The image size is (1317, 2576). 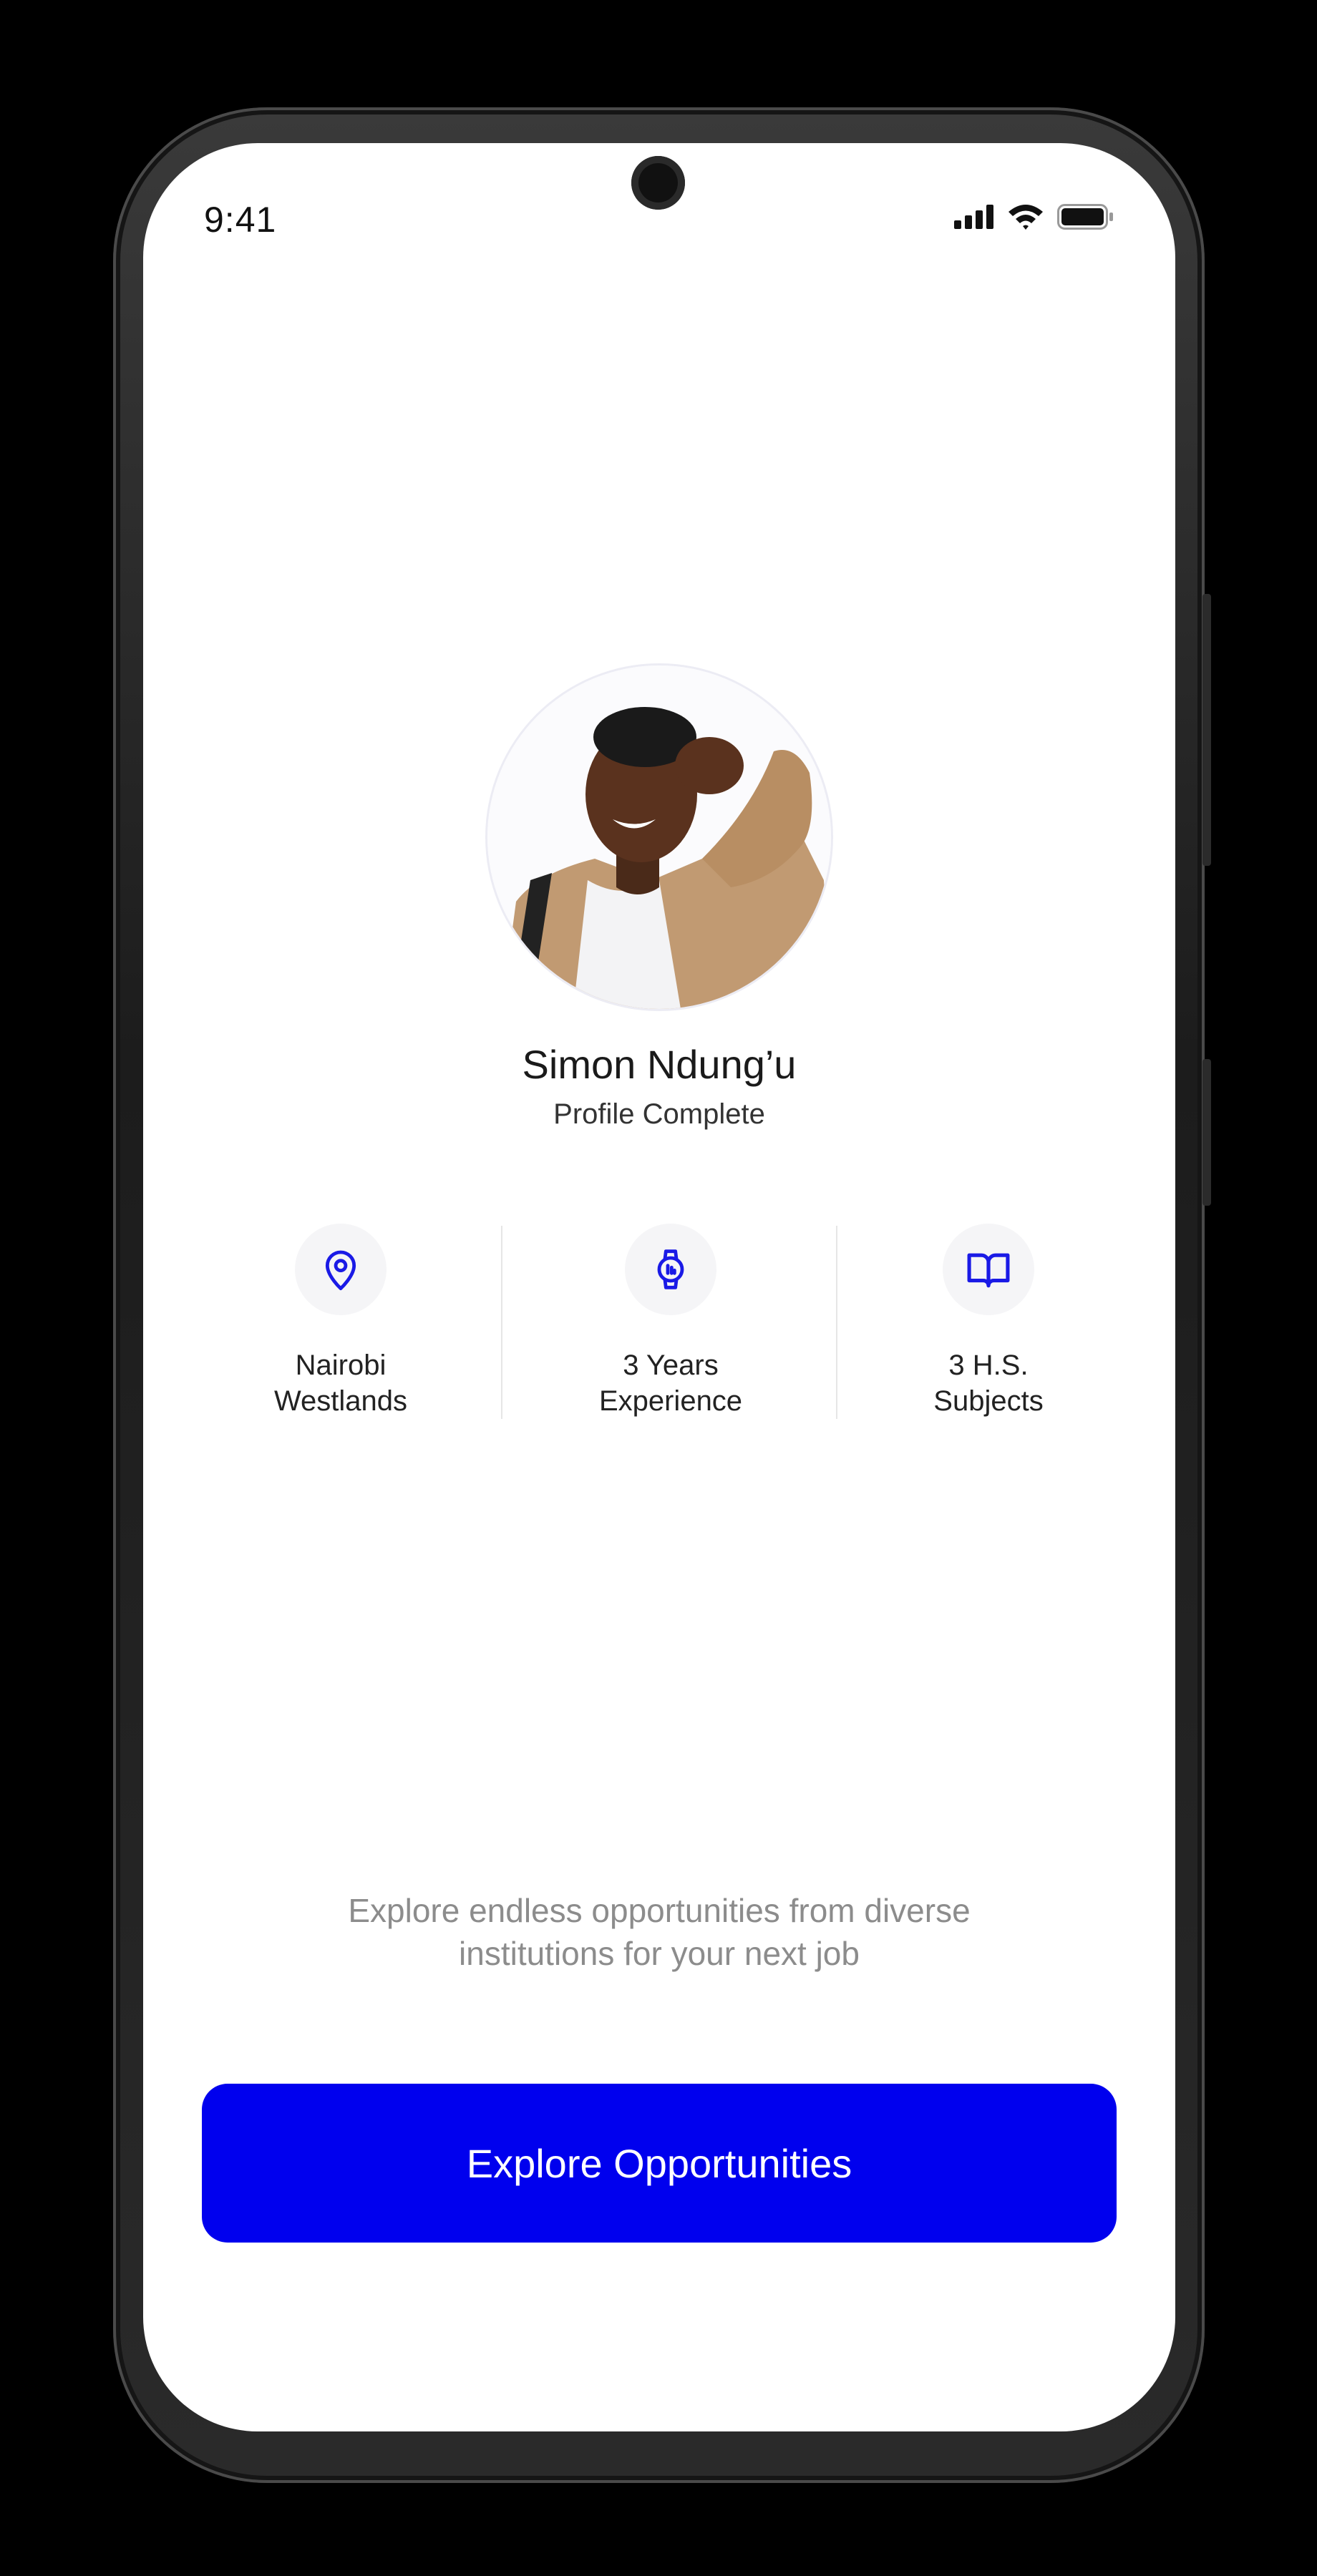 What do you see at coordinates (988, 1365) in the screenshot?
I see `stat-subjects-line1: 3 H.S.` at bounding box center [988, 1365].